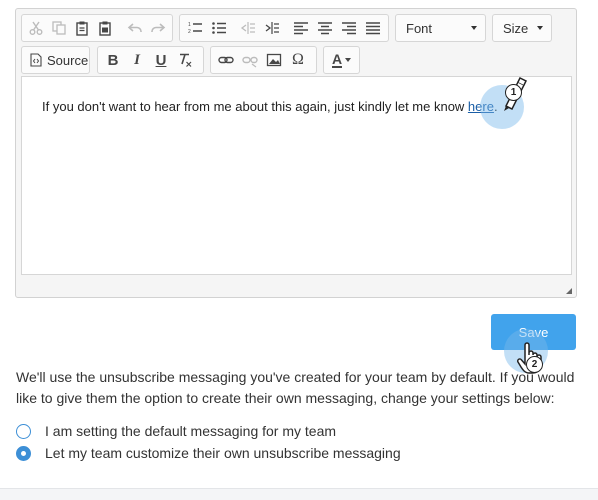 The width and height of the screenshot is (598, 500). Describe the element at coordinates (82, 28) in the screenshot. I see `paste-icon` at that location.